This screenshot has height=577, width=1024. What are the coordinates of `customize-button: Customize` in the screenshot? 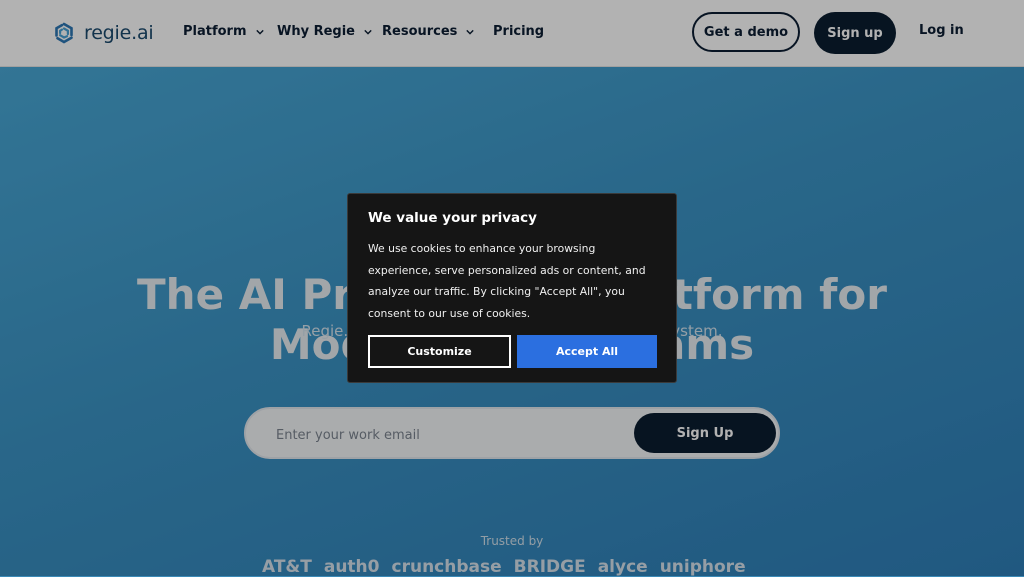 It's located at (439, 351).